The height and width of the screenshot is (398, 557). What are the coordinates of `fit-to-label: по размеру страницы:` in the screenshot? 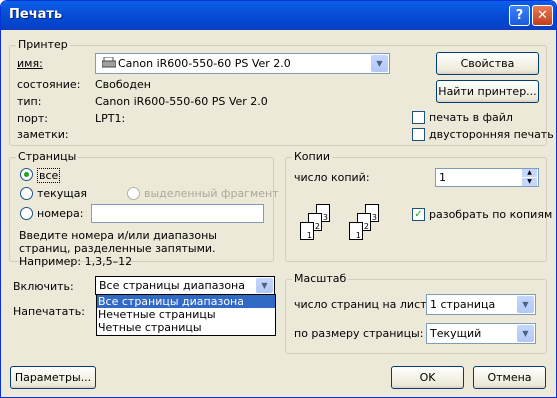 It's located at (359, 333).